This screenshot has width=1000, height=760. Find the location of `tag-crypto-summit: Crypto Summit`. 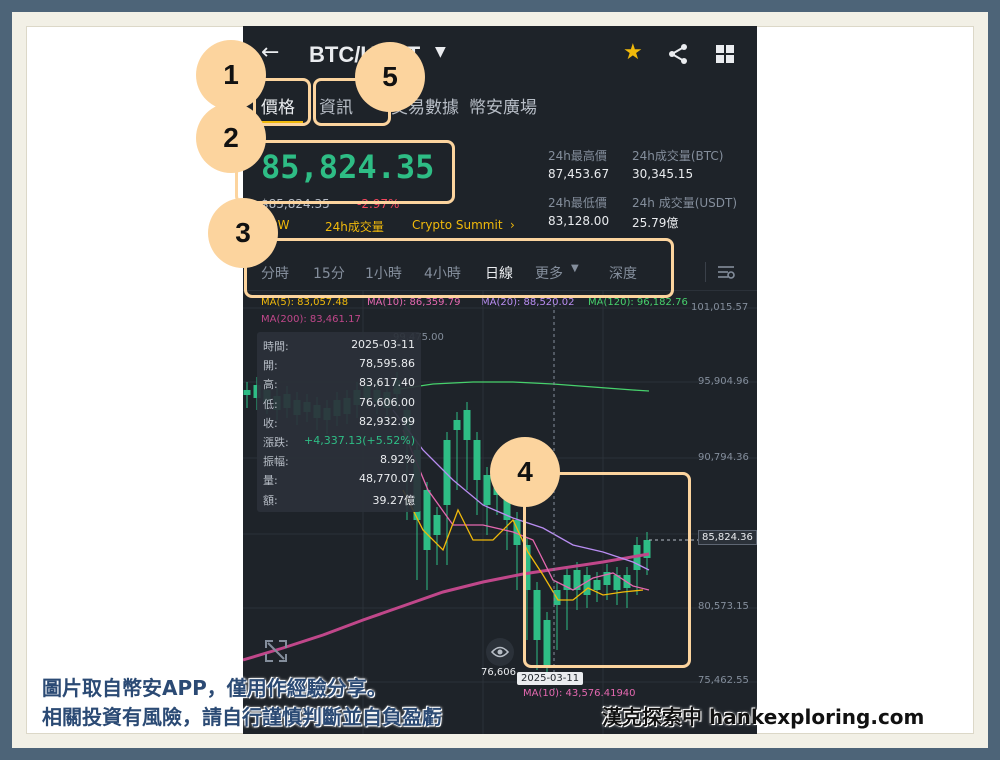

tag-crypto-summit: Crypto Summit is located at coordinates (457, 225).